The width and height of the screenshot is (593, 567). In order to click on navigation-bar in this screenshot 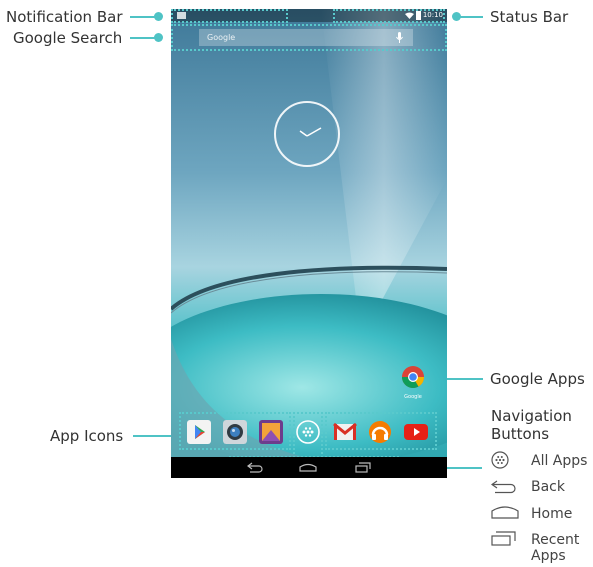, I will do `click(309, 467)`.